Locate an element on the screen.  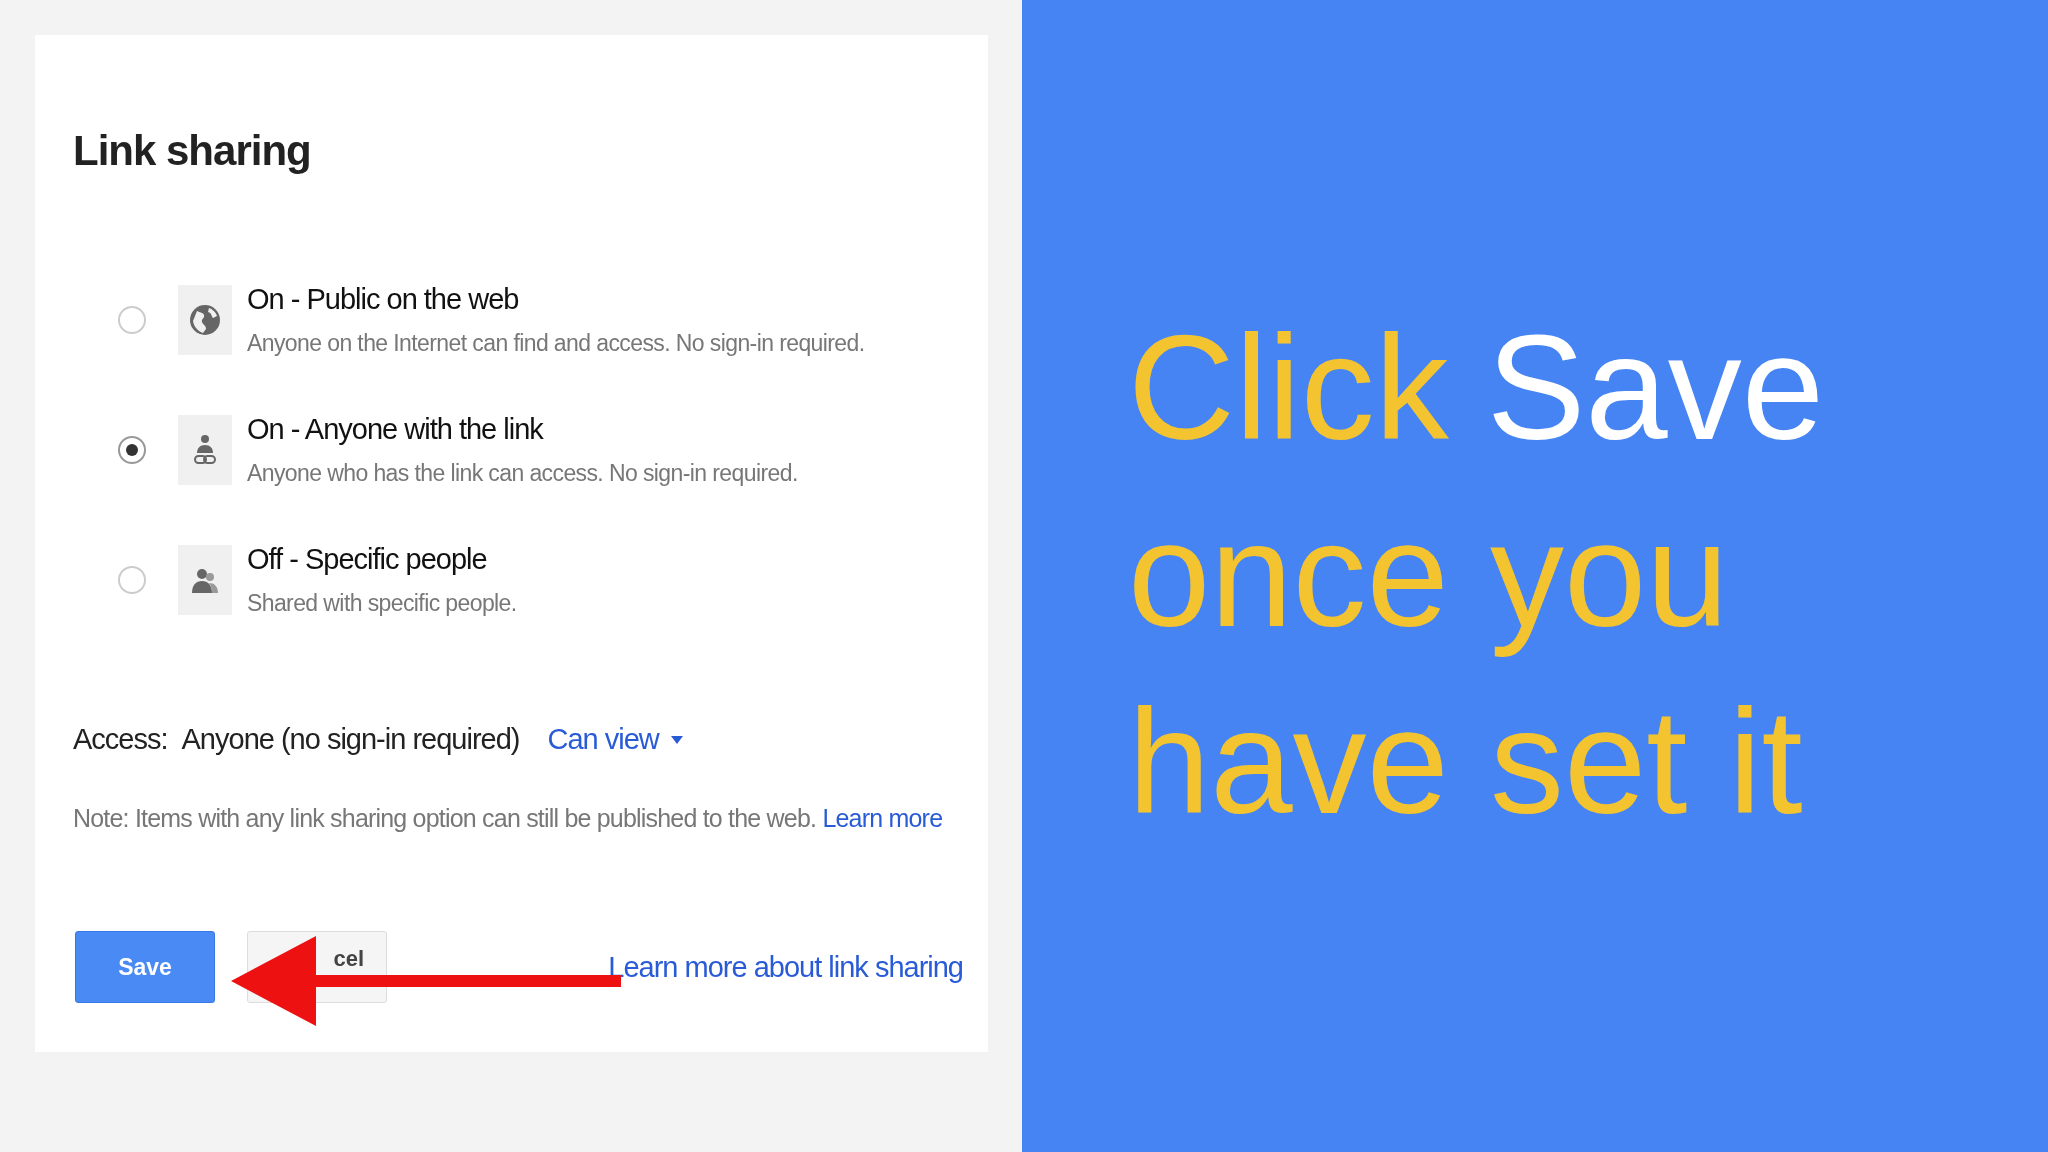
option-title: On - Public on the web is located at coordinates (383, 299).